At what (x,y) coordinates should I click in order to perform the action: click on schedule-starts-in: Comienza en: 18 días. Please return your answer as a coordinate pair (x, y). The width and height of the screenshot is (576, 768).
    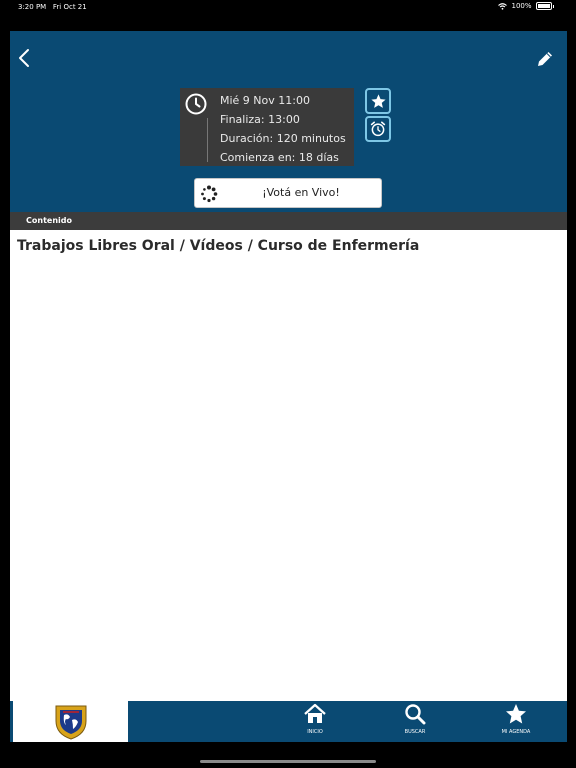
    Looking at the image, I should click on (279, 157).